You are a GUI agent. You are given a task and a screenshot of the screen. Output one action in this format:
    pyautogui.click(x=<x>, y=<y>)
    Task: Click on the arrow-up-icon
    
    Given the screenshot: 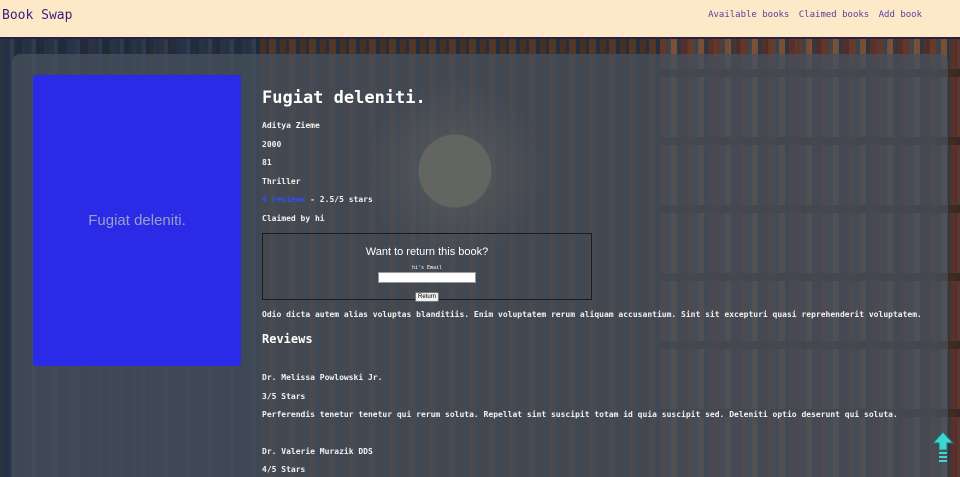 What is the action you would take?
    pyautogui.click(x=943, y=447)
    